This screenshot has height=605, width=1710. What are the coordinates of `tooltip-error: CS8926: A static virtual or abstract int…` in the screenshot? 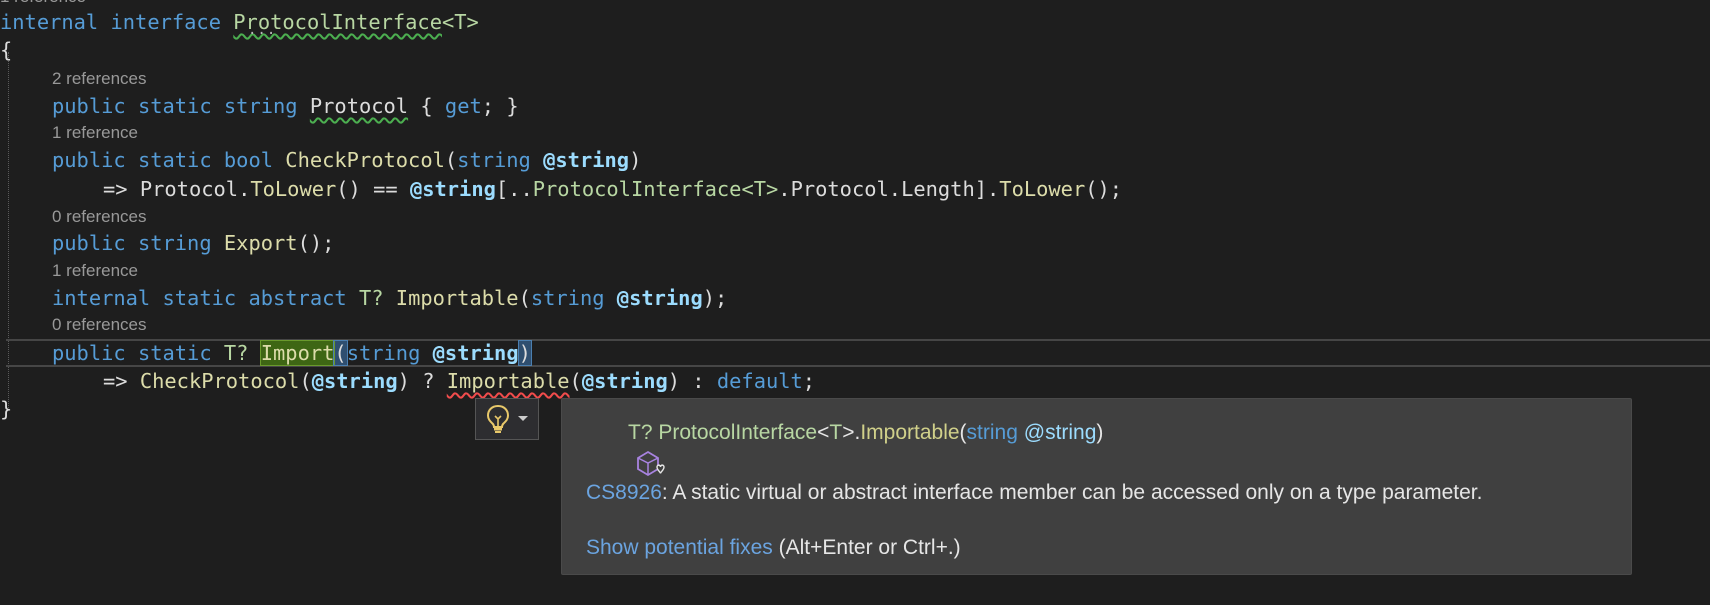 It's located at (1034, 493).